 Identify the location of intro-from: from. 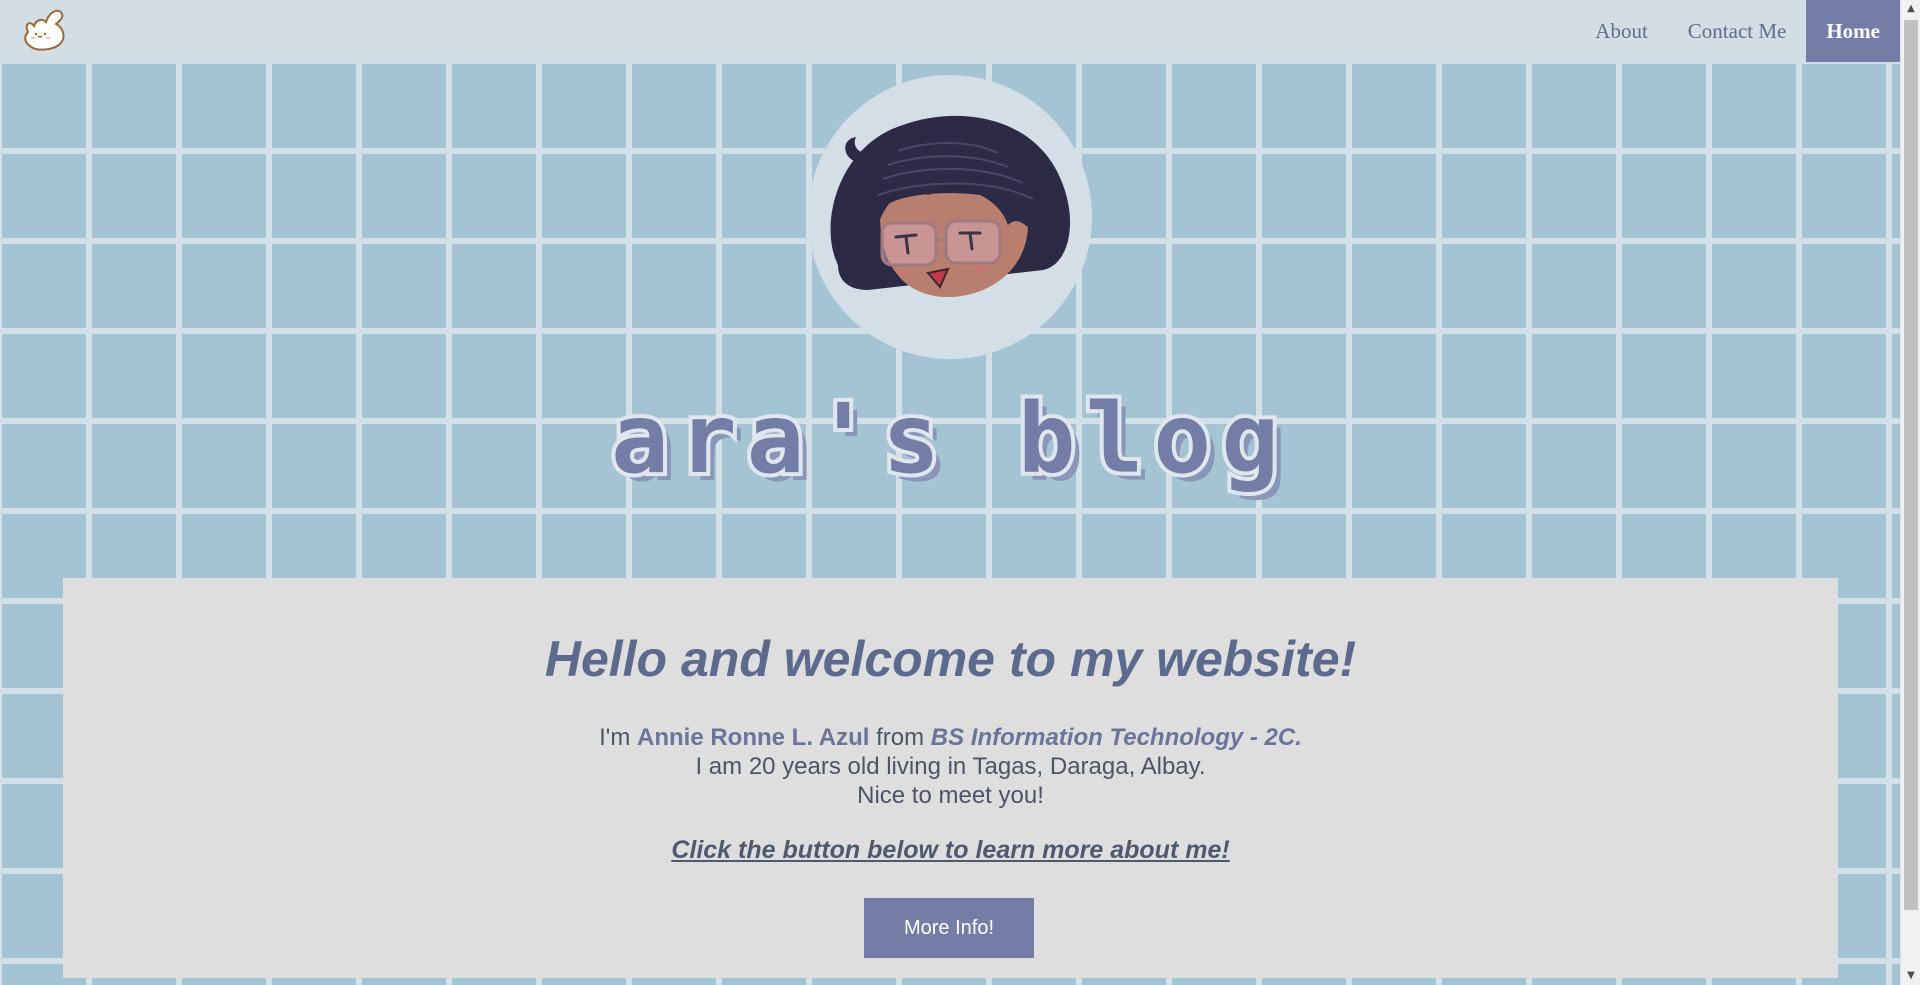
(900, 737).